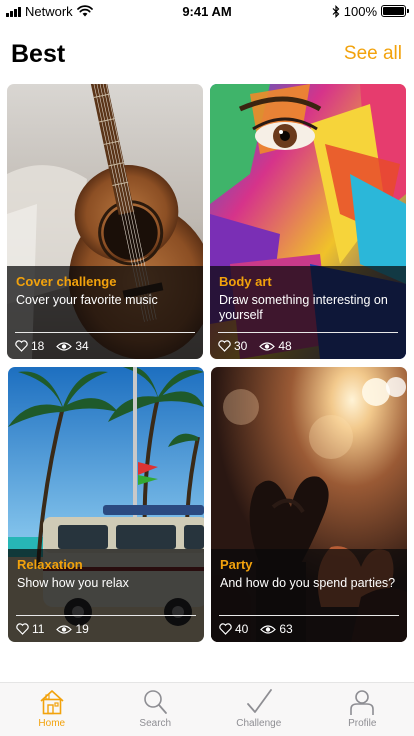  Describe the element at coordinates (336, 11) in the screenshot. I see `bluetooth-icon` at that location.